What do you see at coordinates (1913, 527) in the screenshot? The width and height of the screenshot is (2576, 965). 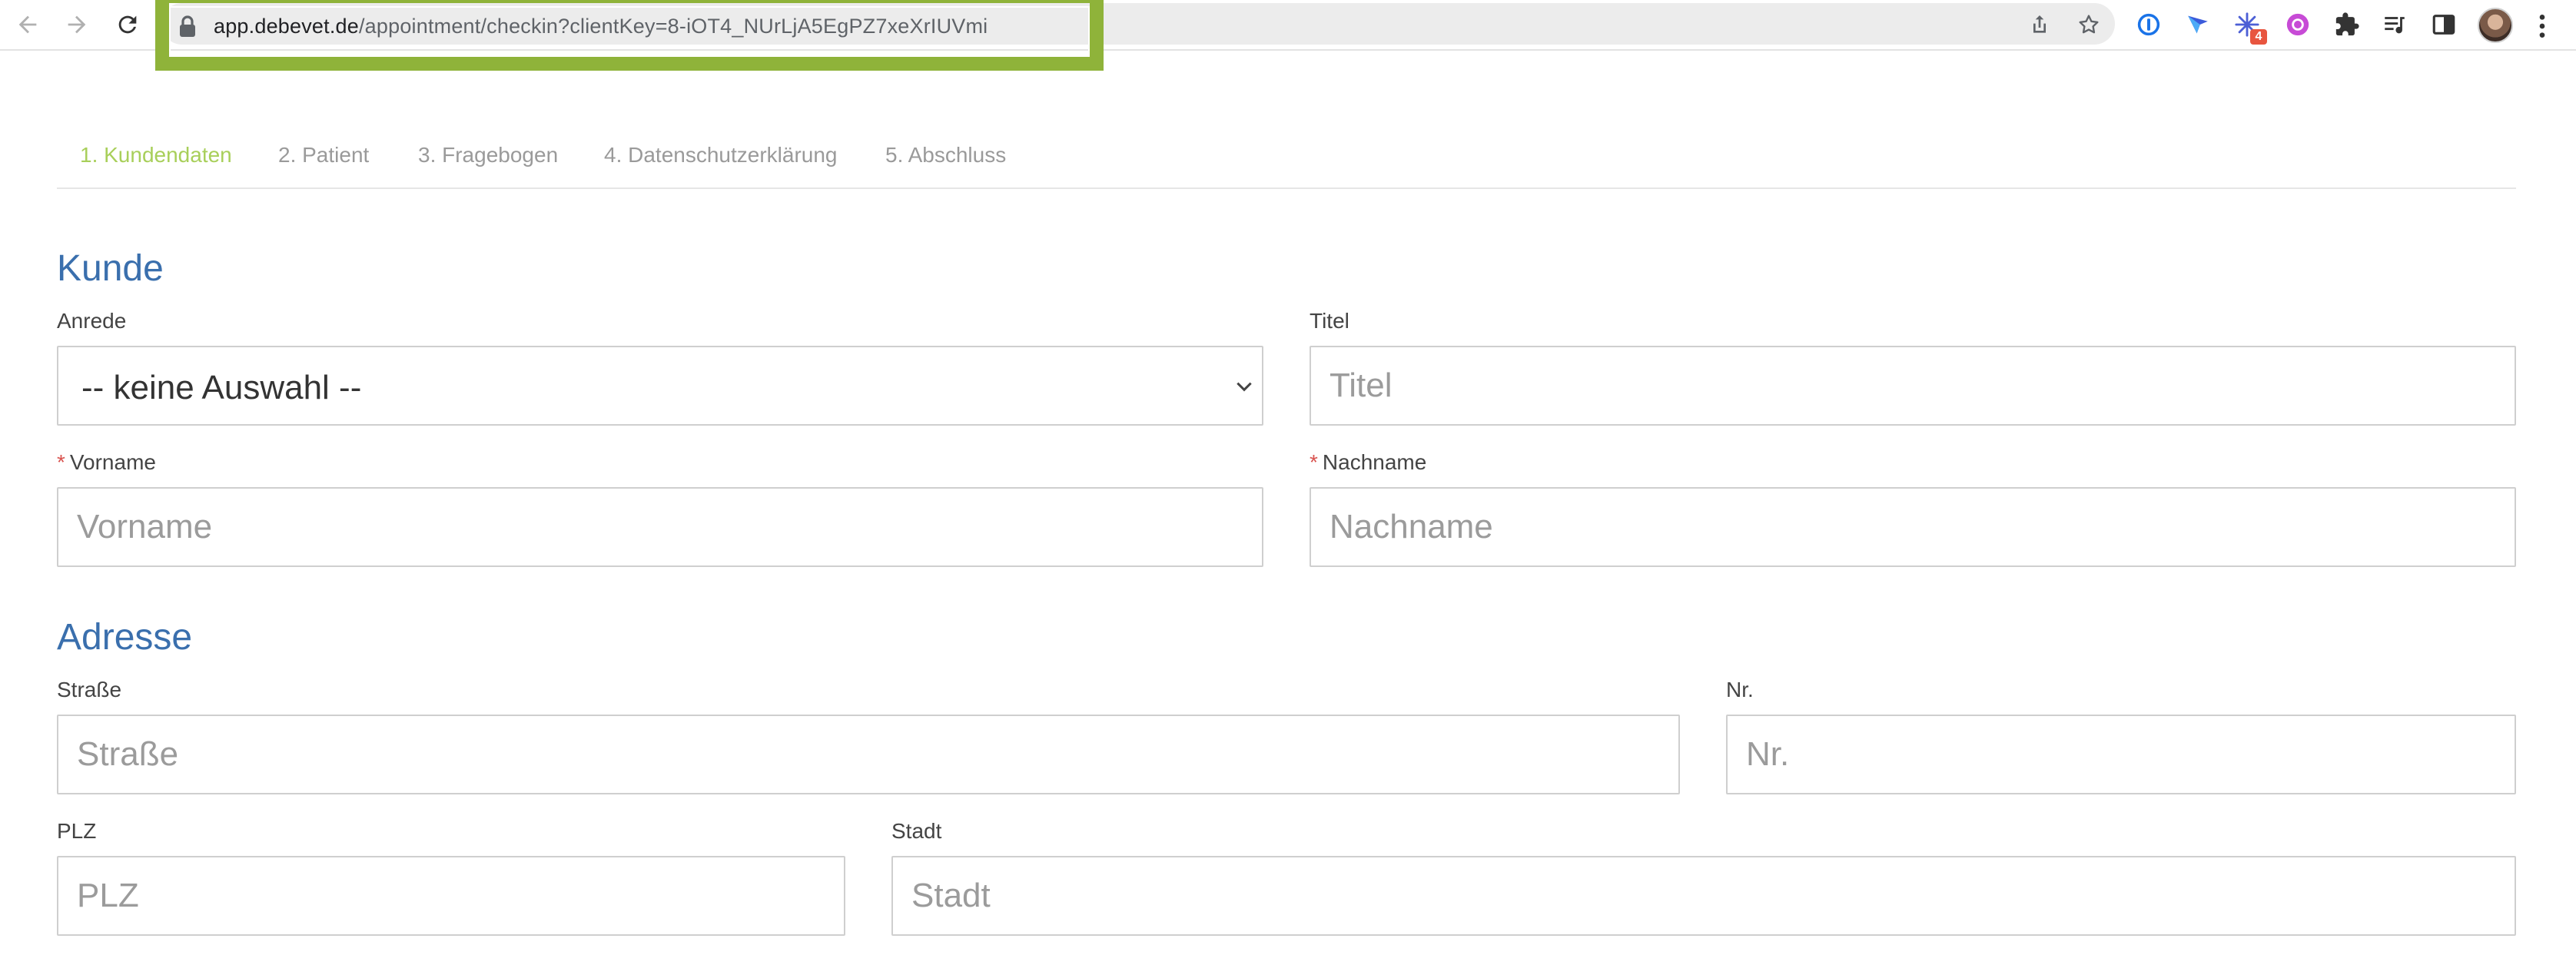 I see `nachname-input` at bounding box center [1913, 527].